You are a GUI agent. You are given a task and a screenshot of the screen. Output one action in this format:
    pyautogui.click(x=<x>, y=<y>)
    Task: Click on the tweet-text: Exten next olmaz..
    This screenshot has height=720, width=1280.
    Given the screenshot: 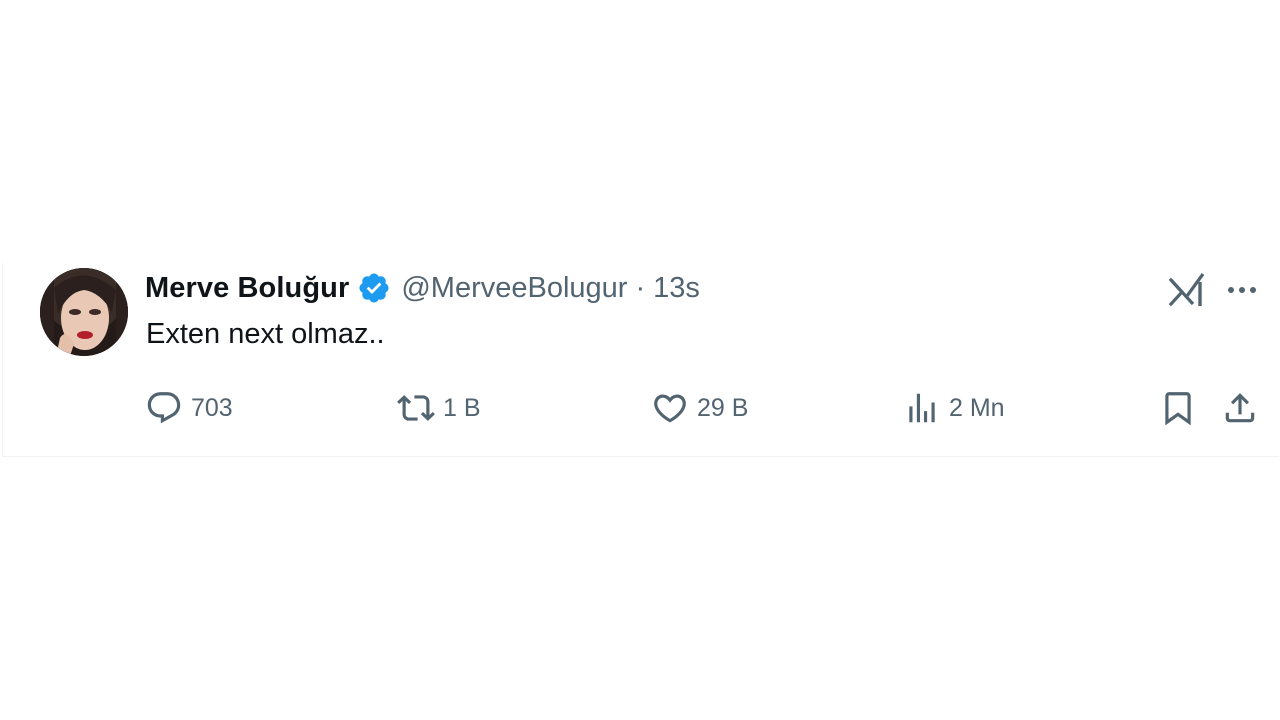 What is the action you would take?
    pyautogui.click(x=265, y=334)
    